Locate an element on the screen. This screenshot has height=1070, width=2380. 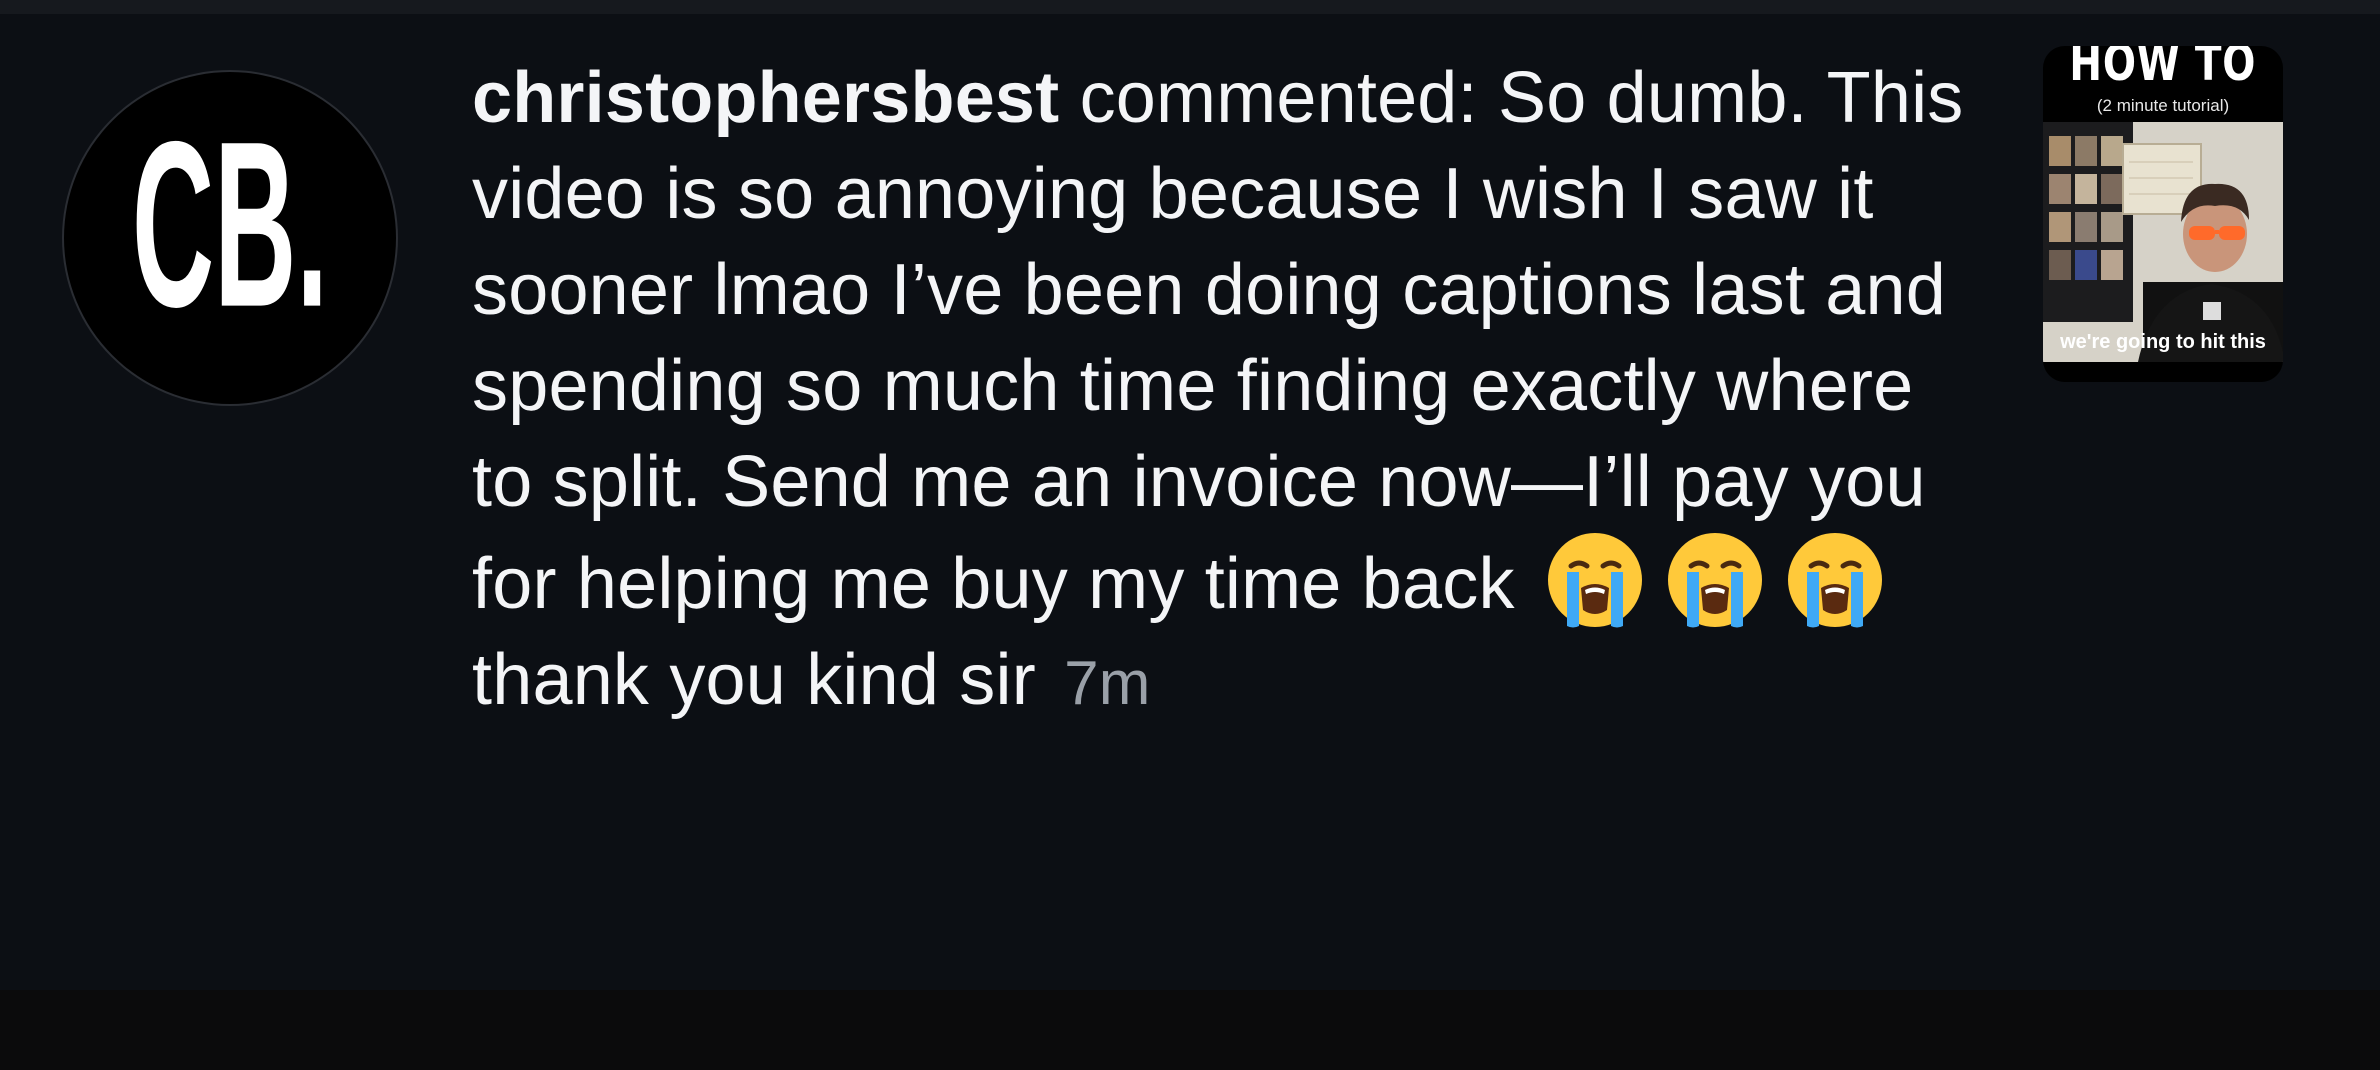
action-text: commented: is located at coordinates (1278, 98).